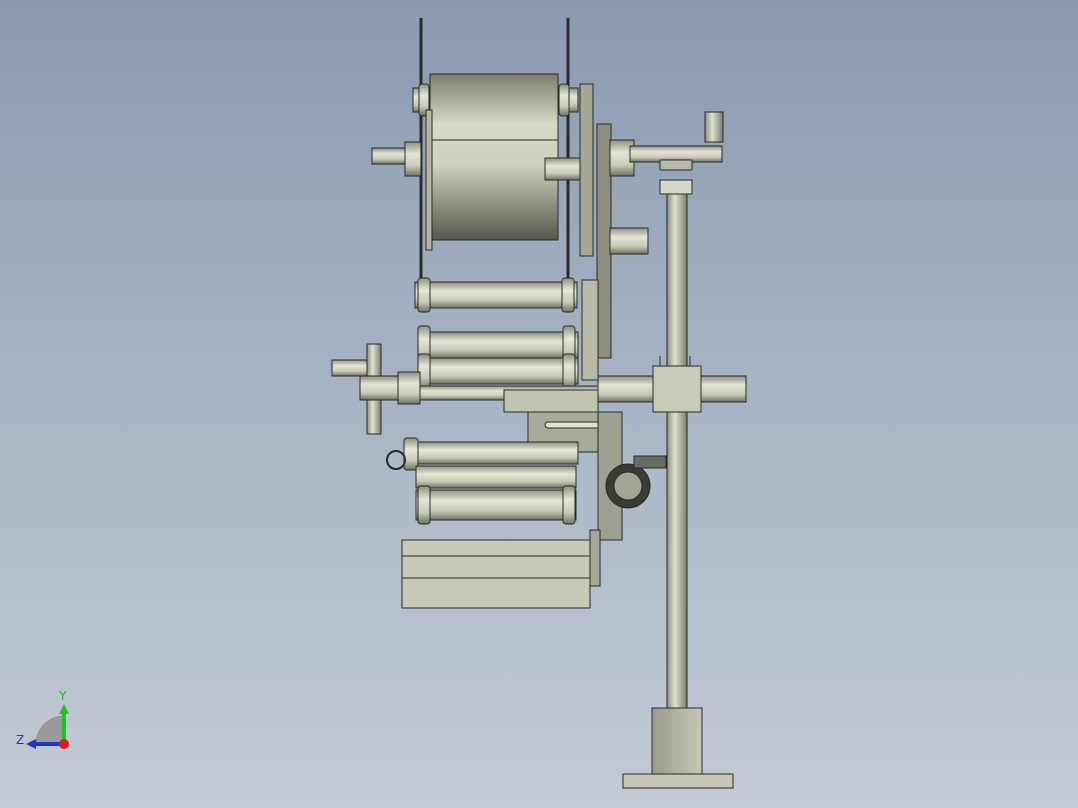 The width and height of the screenshot is (1078, 808). Describe the element at coordinates (50, 730) in the screenshot. I see `triad-sphere-quadrant` at that location.